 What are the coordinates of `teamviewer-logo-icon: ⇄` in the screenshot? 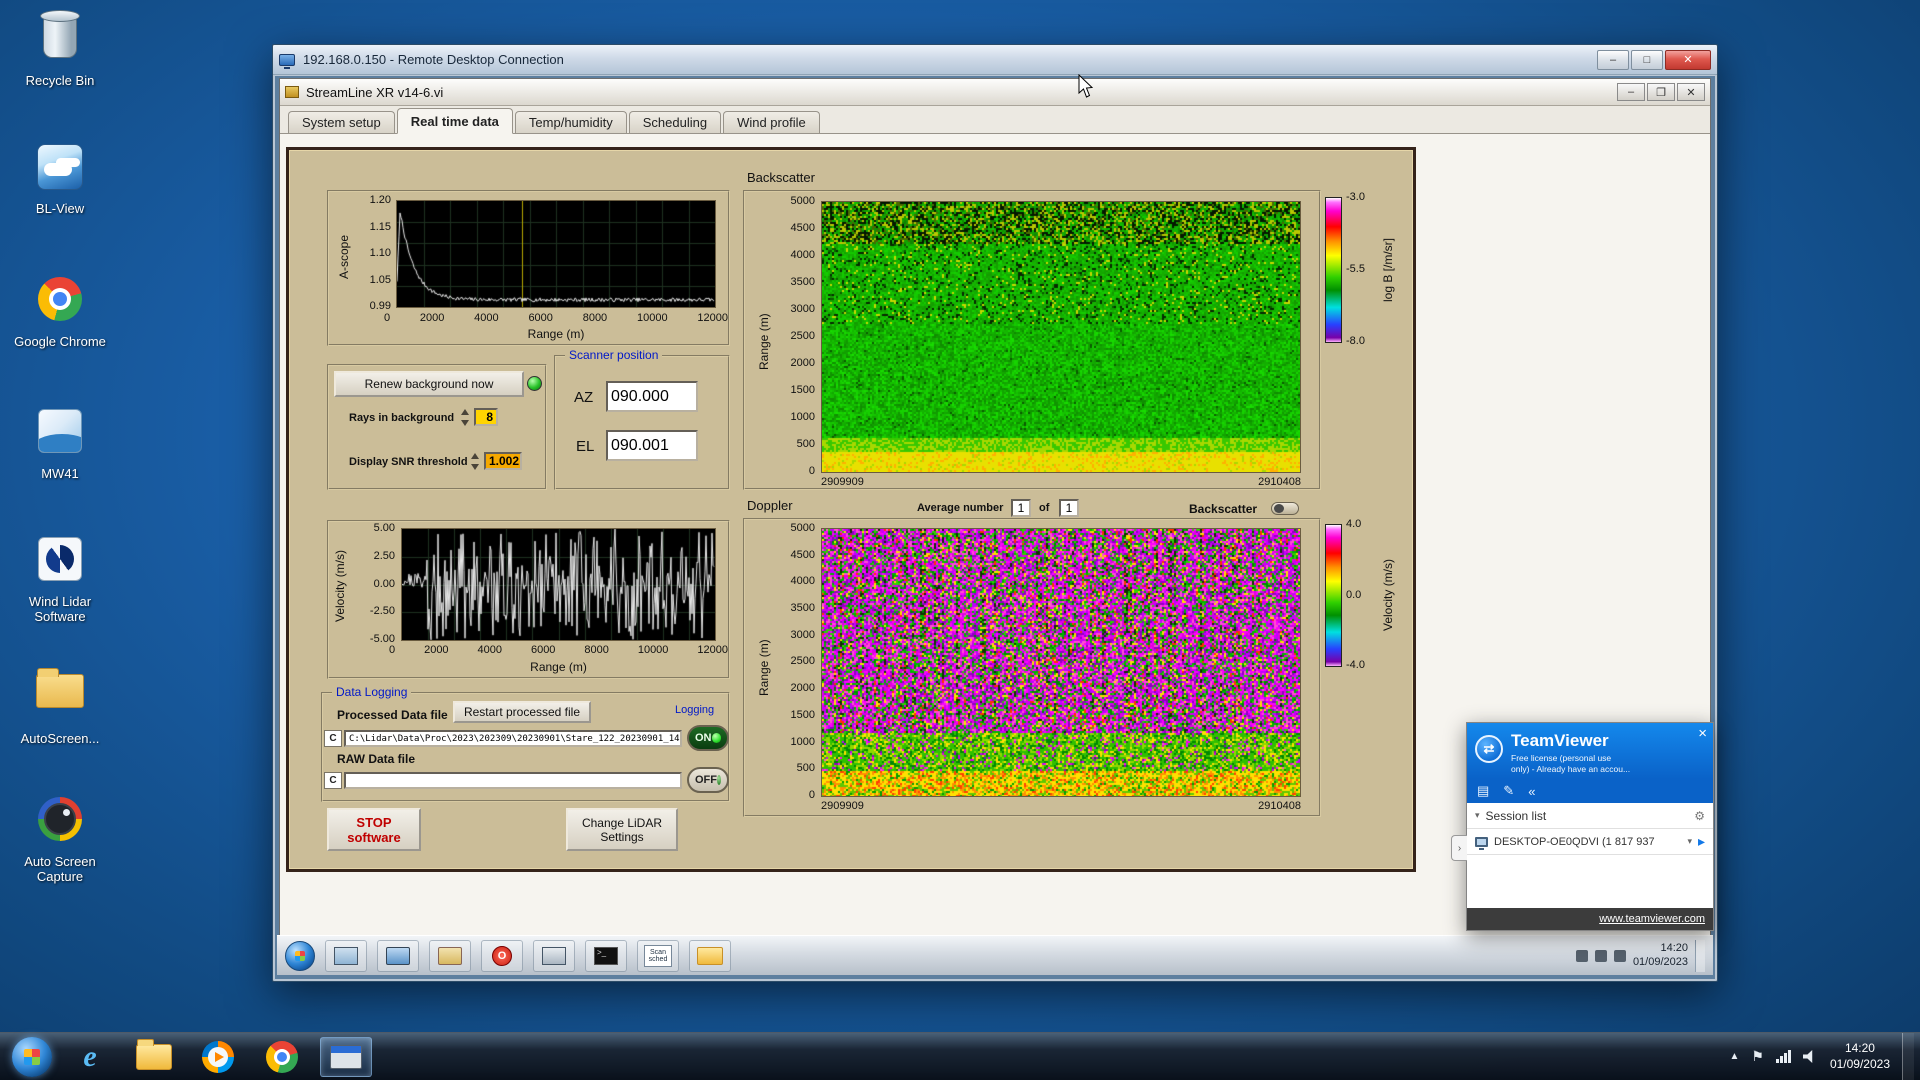 It's located at (1489, 749).